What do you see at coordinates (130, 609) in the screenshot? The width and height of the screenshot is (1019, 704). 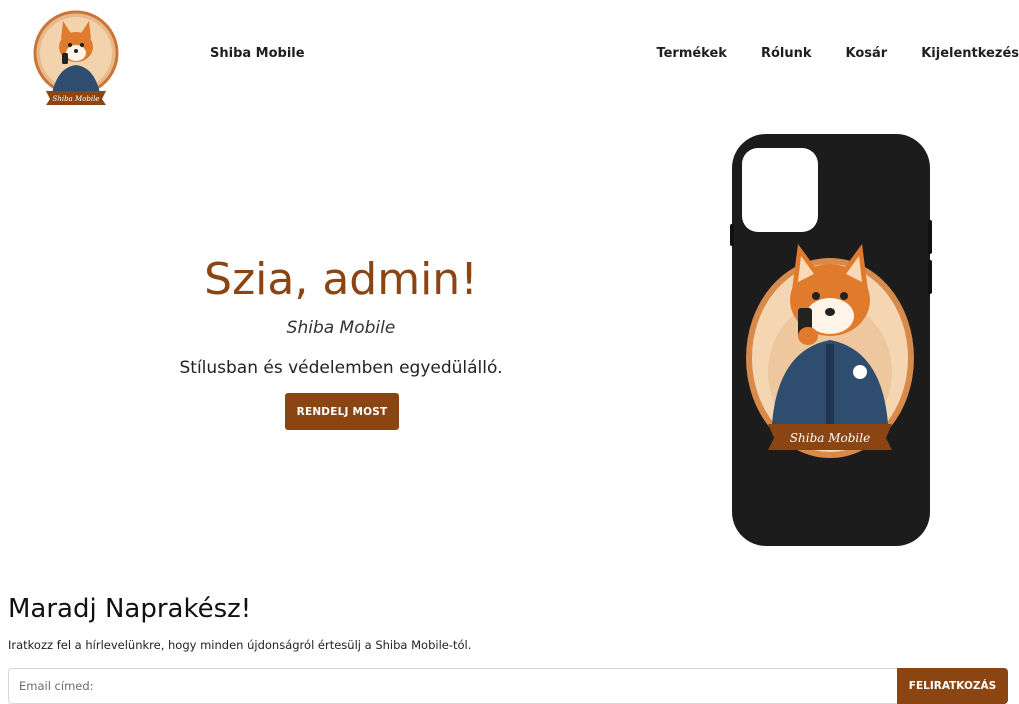 I see `newsletter-title: Maradj Naprakész!` at bounding box center [130, 609].